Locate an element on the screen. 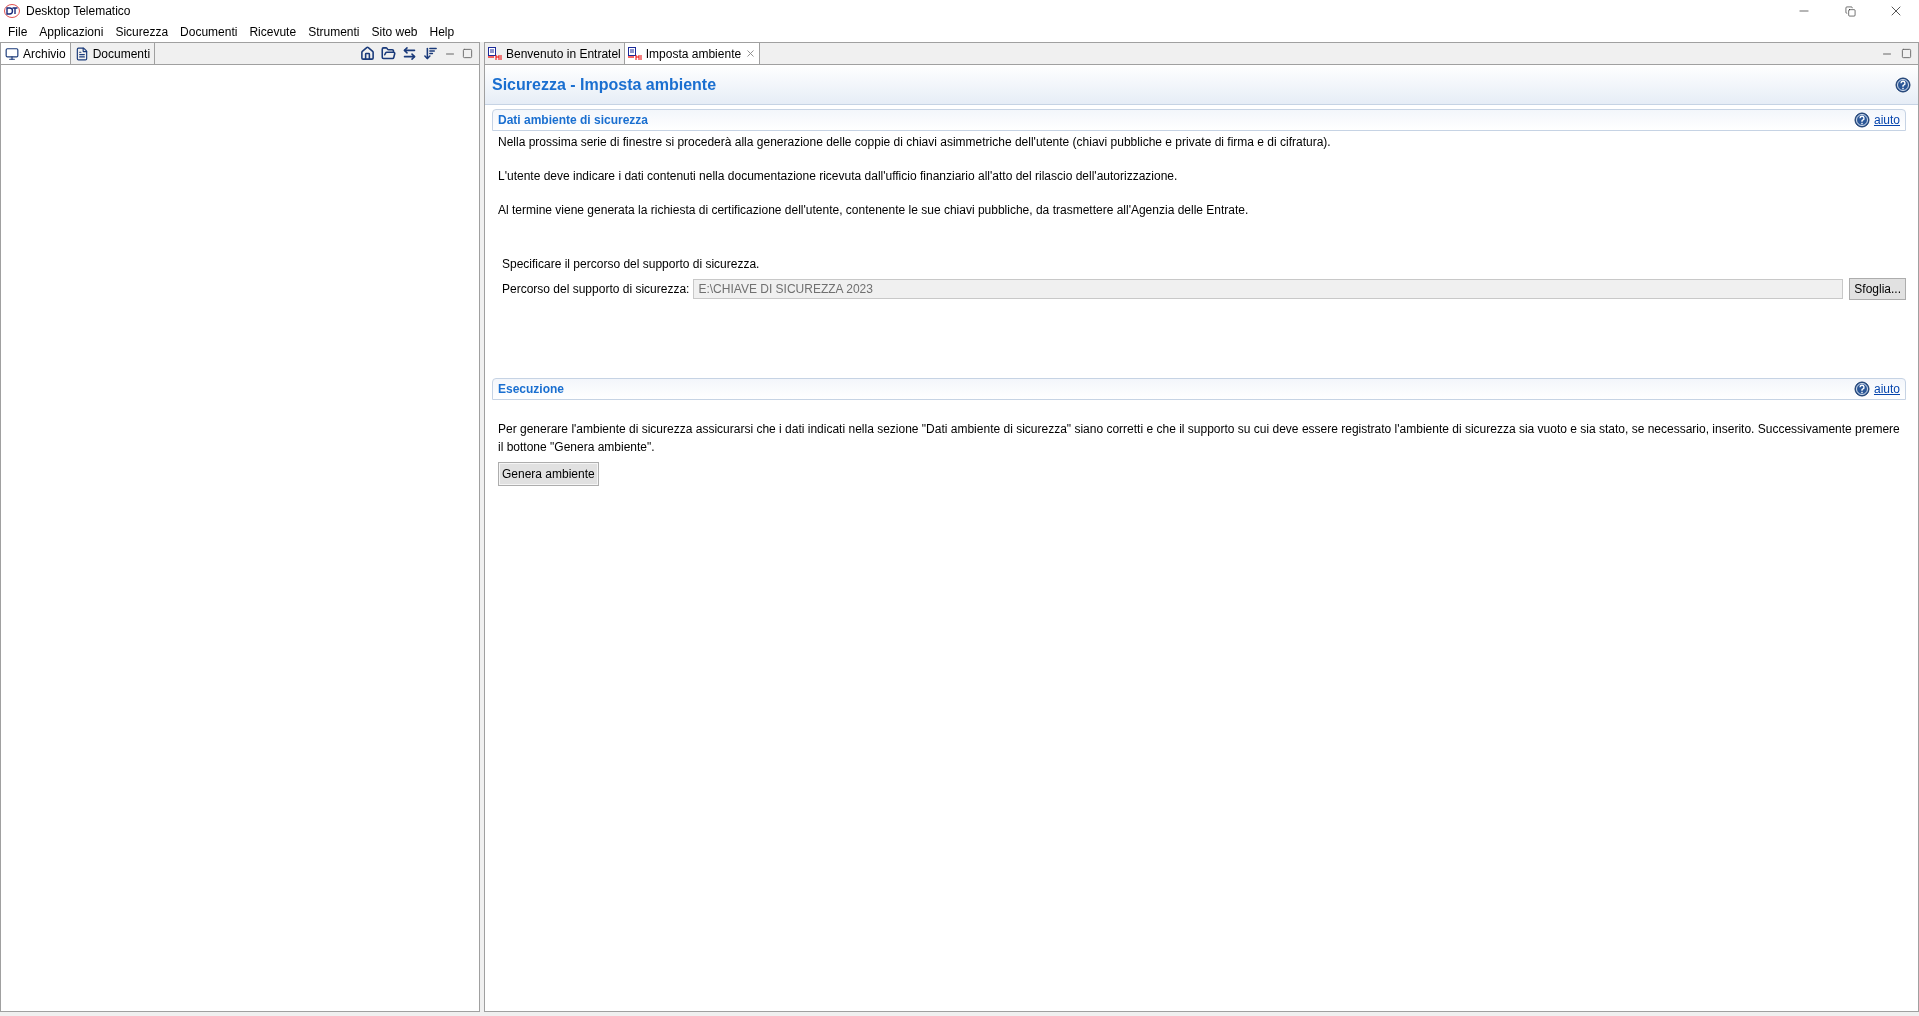 The height and width of the screenshot is (1016, 1919). description-text: Nella prossima serie di finestre si procederà alla generazione delle coppie di chiavi asimmetriche dell'utente (chiavi pubbliche e private di firma e di cifratura). is located at coordinates (915, 142).